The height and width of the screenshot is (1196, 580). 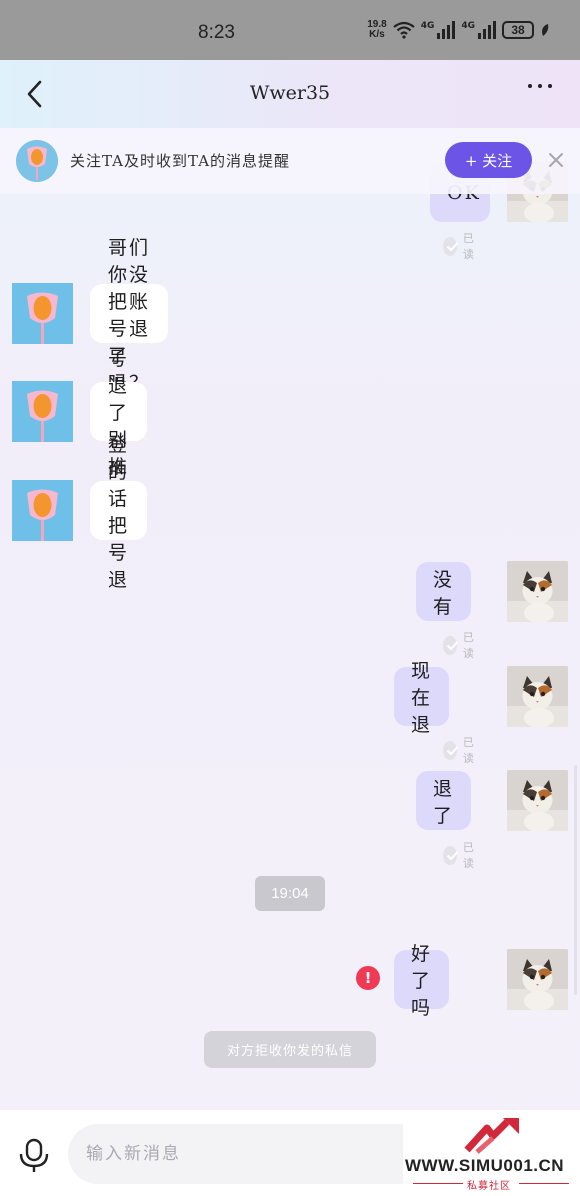 What do you see at coordinates (540, 86) in the screenshot?
I see `more-options-icon` at bounding box center [540, 86].